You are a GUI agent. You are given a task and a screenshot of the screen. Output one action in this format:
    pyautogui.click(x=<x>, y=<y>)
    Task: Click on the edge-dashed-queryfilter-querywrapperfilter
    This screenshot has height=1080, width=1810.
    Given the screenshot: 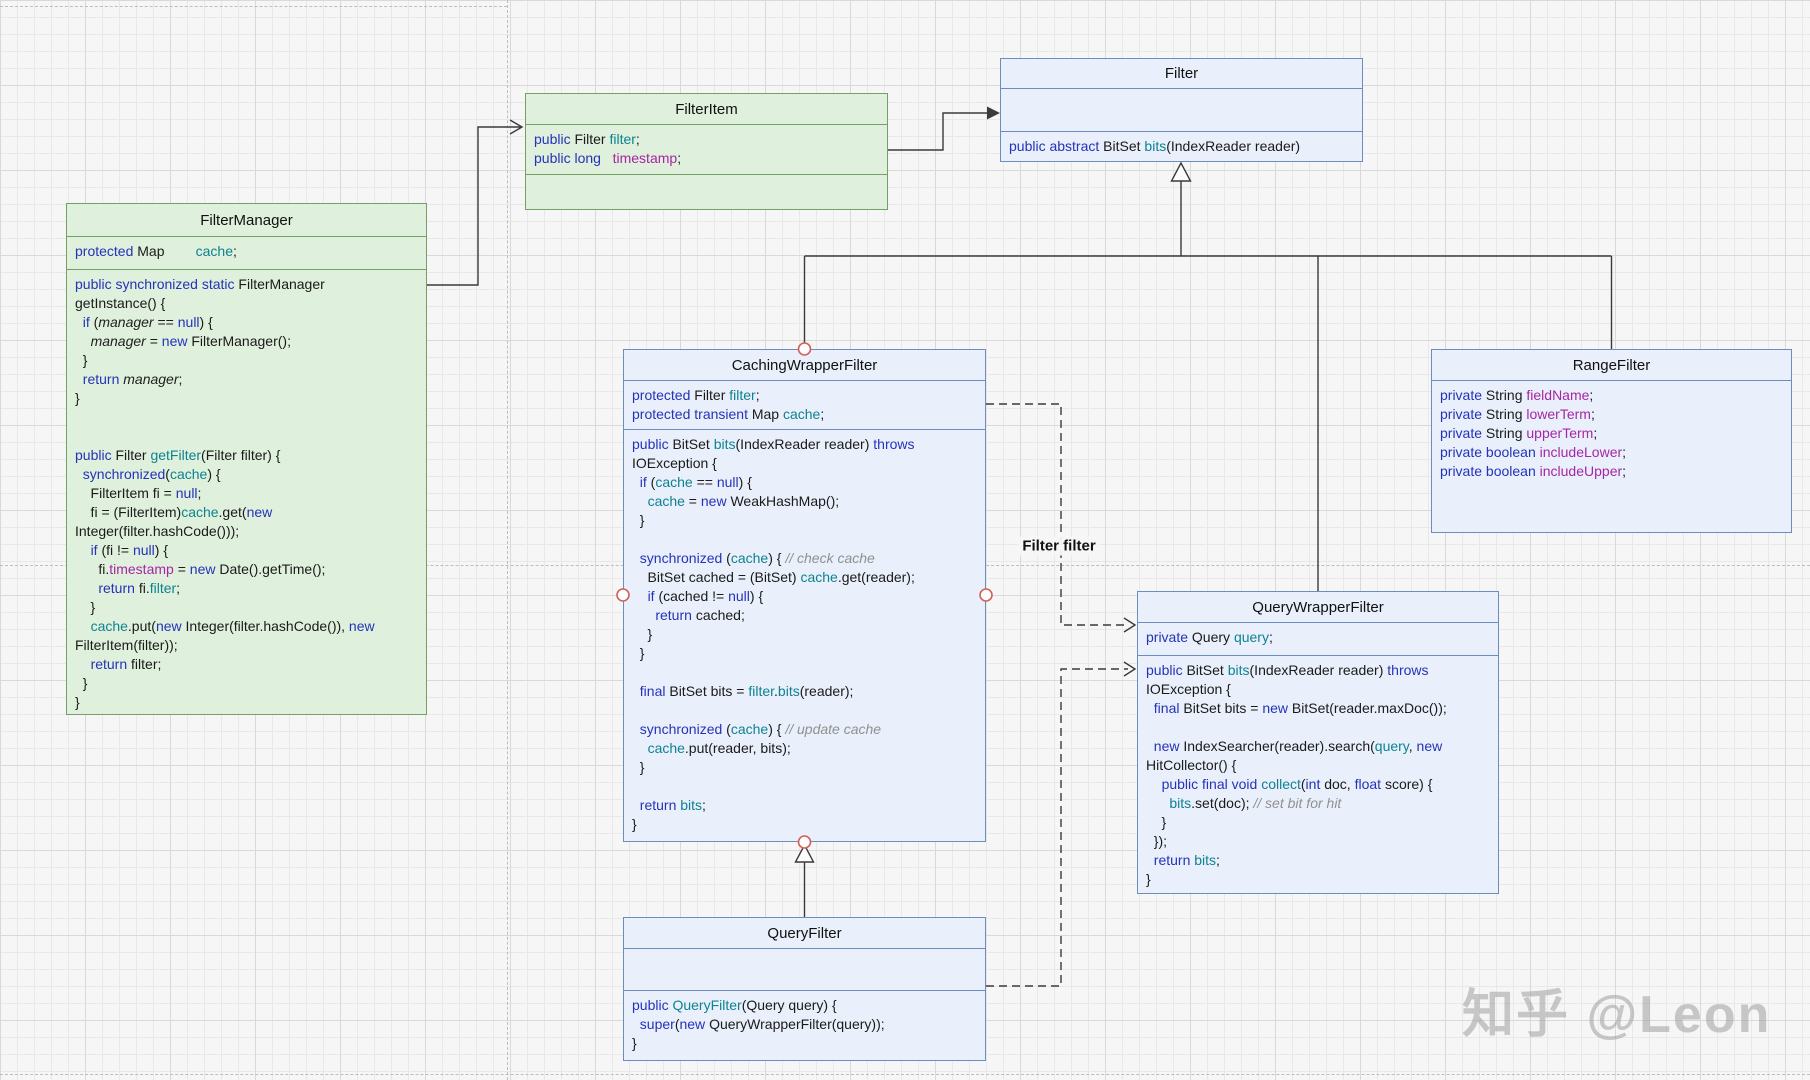 What is the action you would take?
    pyautogui.click(x=1057, y=827)
    